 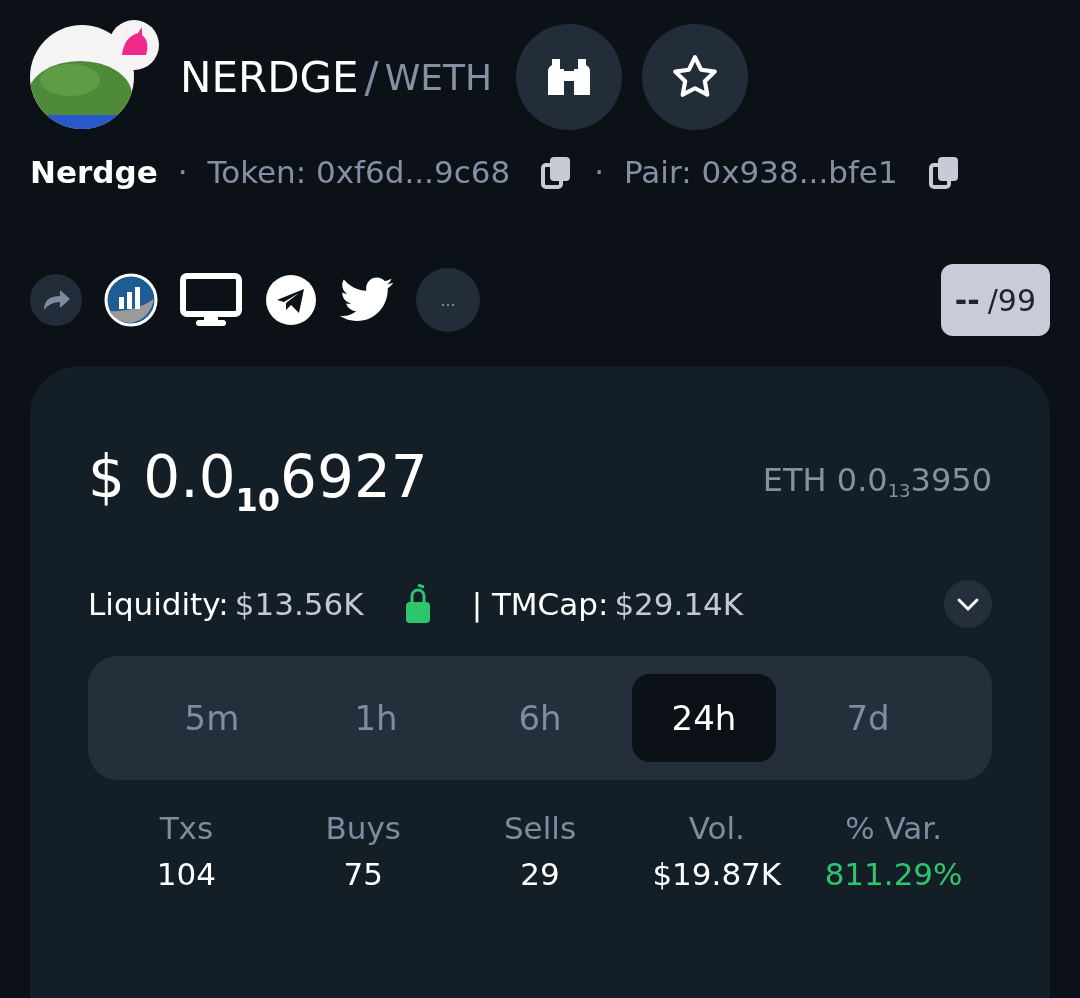 What do you see at coordinates (540, 718) in the screenshot?
I see `timeframe-tab: 6h` at bounding box center [540, 718].